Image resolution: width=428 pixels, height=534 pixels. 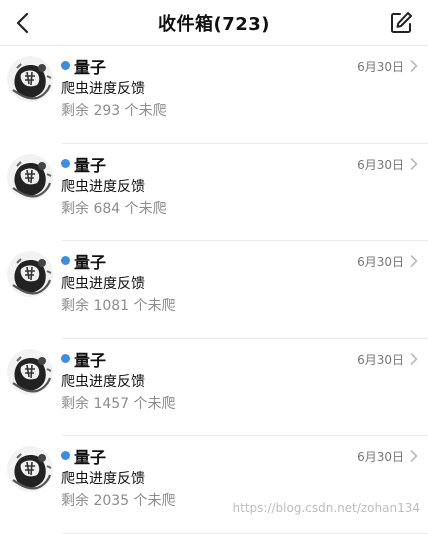 What do you see at coordinates (118, 306) in the screenshot?
I see `message-preview: 剩余 1081 个未爬` at bounding box center [118, 306].